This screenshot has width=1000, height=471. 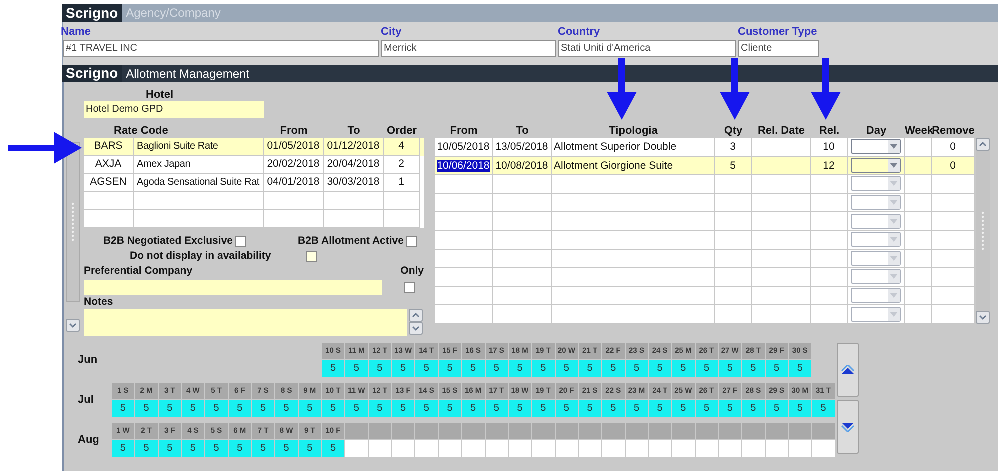 I want to click on checkbox-label: Do not display in availability, so click(x=201, y=256).